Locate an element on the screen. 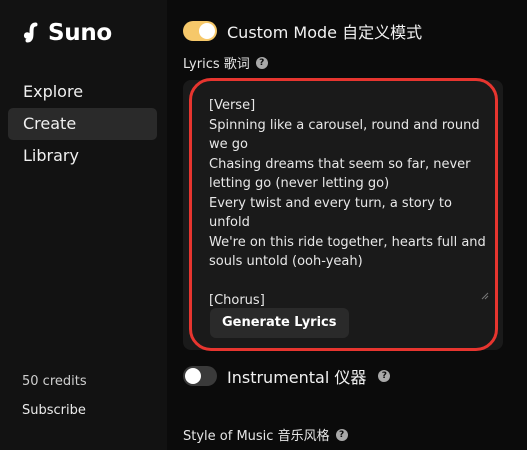 The width and height of the screenshot is (527, 450). credits-count: 50 credits is located at coordinates (54, 381).